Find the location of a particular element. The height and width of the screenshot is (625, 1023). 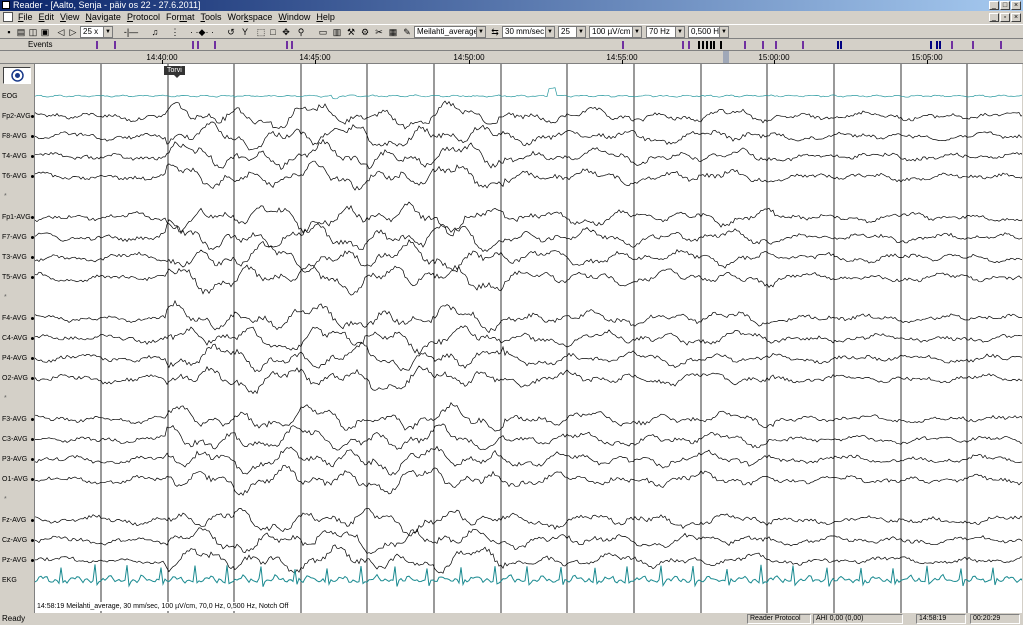

menu-edit: Edit is located at coordinates (47, 17).